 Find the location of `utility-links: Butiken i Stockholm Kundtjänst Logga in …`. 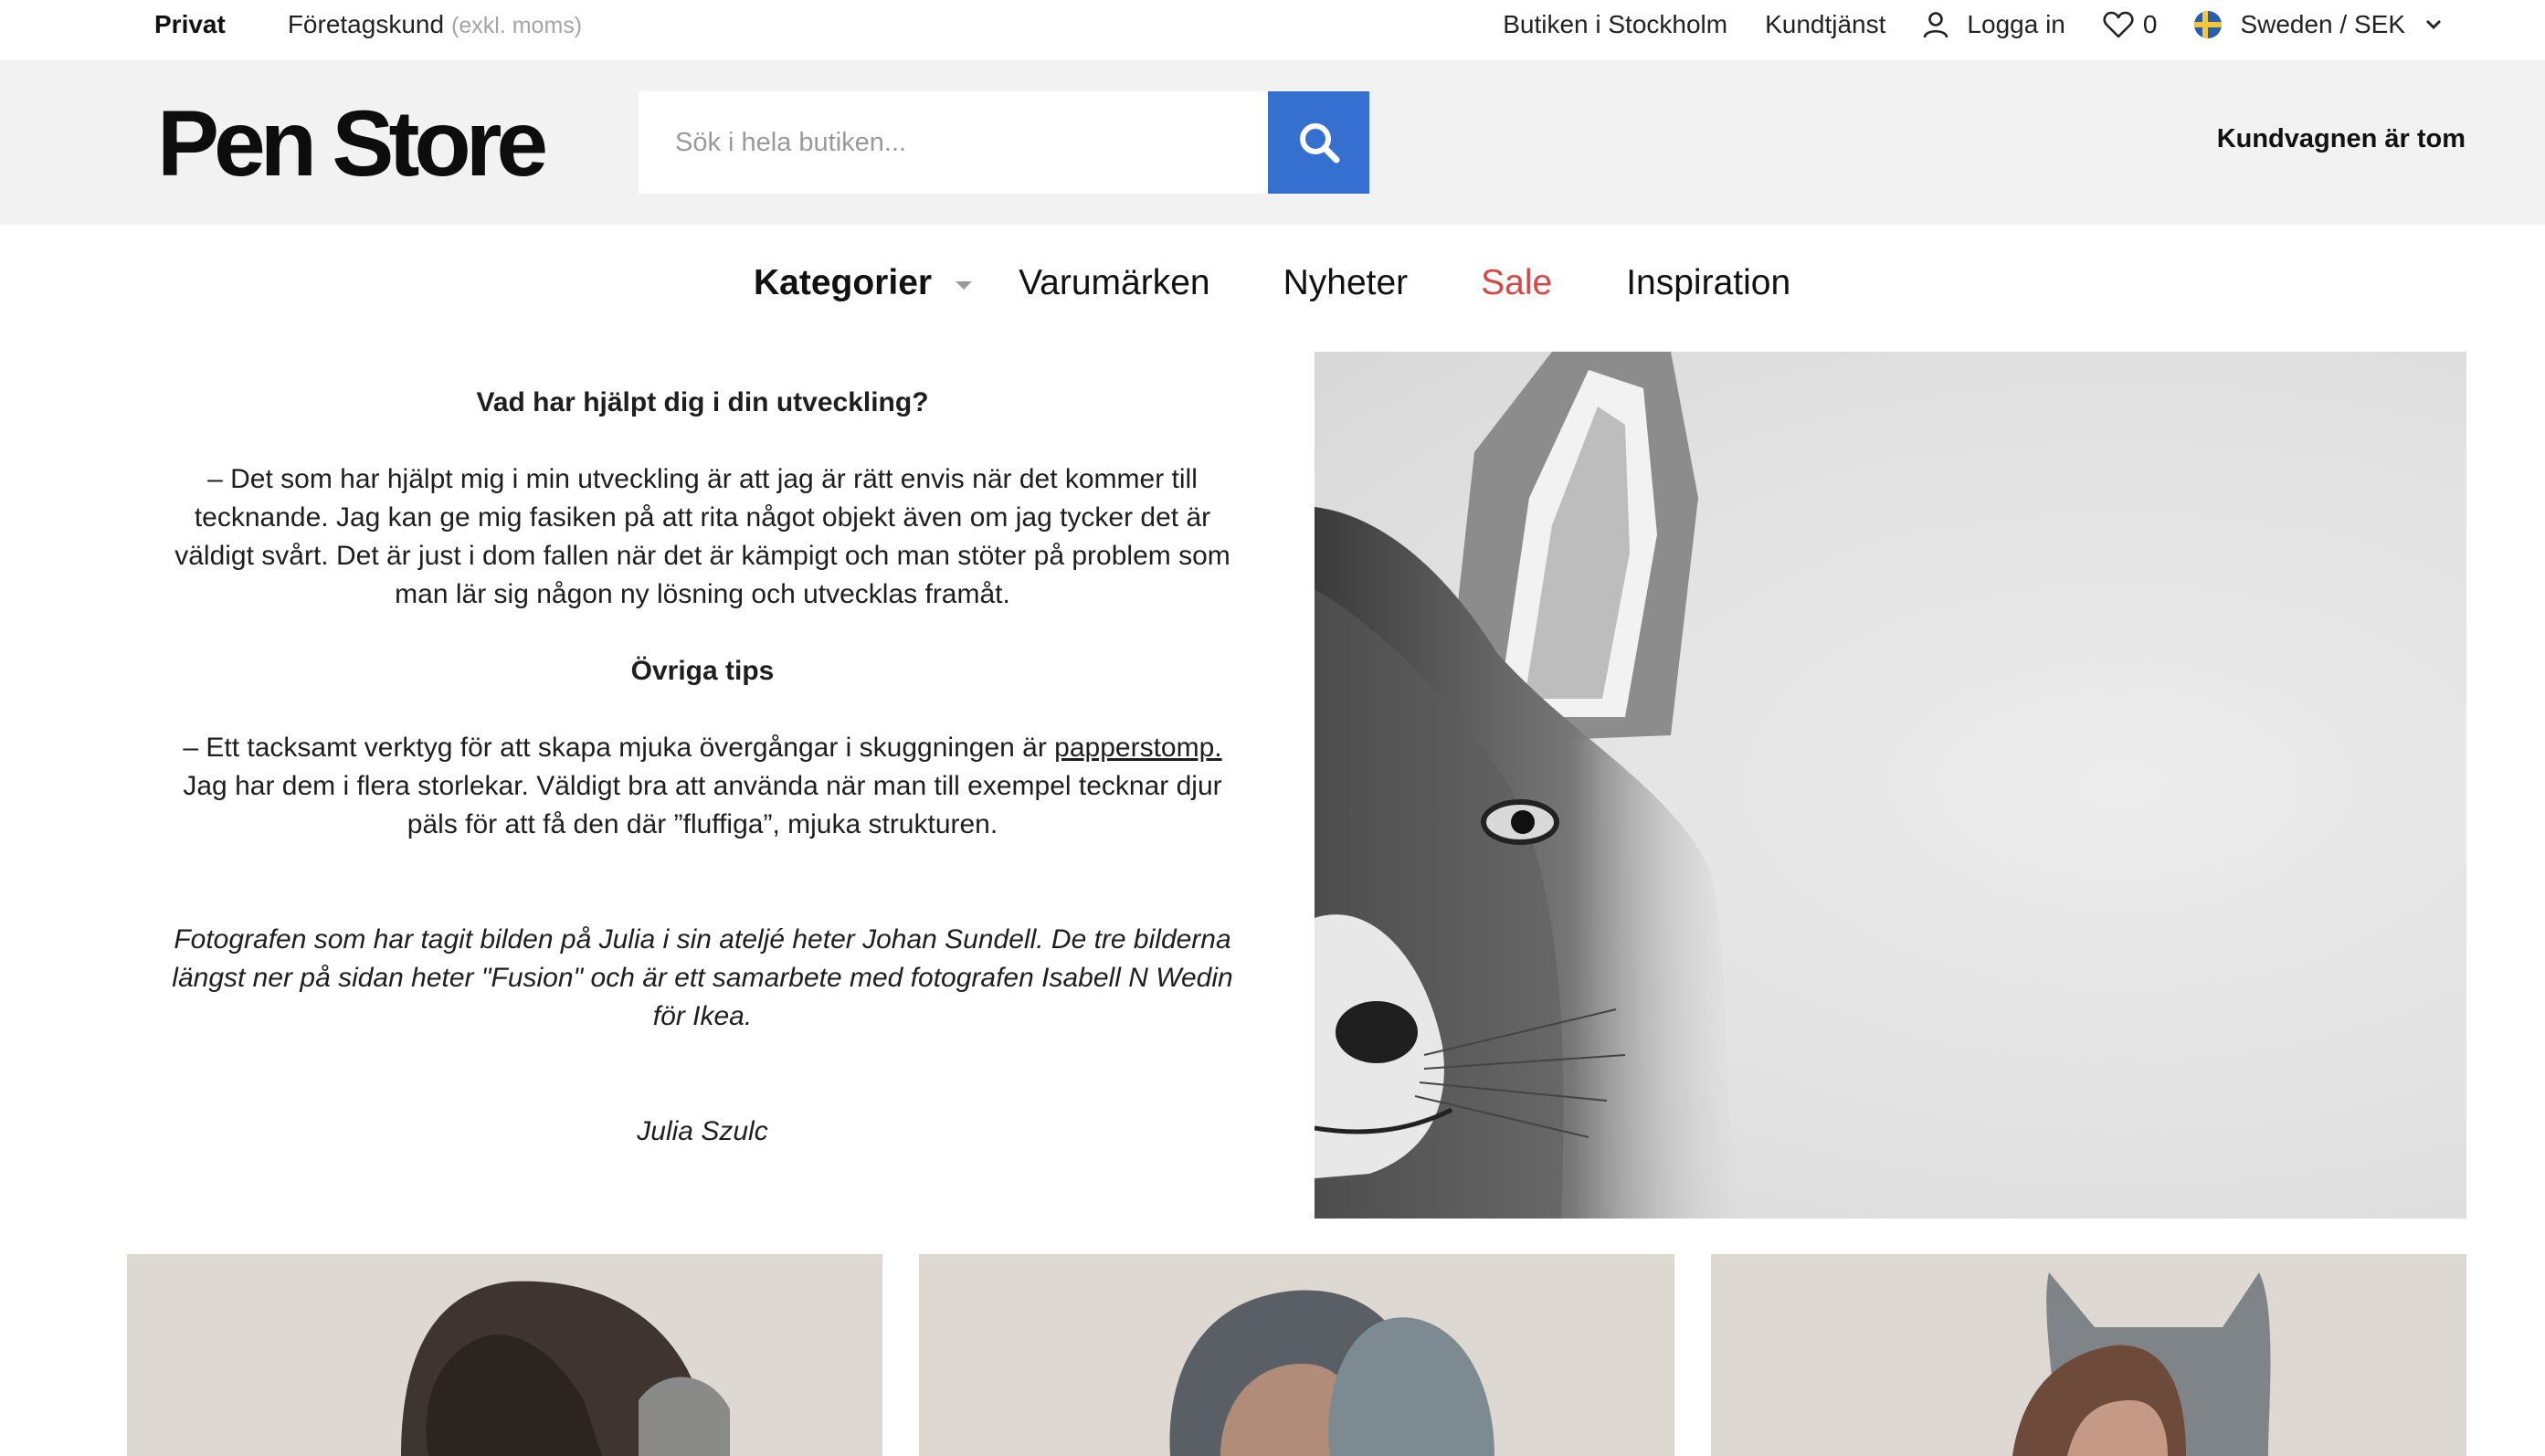

utility-links: Butiken i Stockholm Kundtjänst Logga in … is located at coordinates (1972, 25).